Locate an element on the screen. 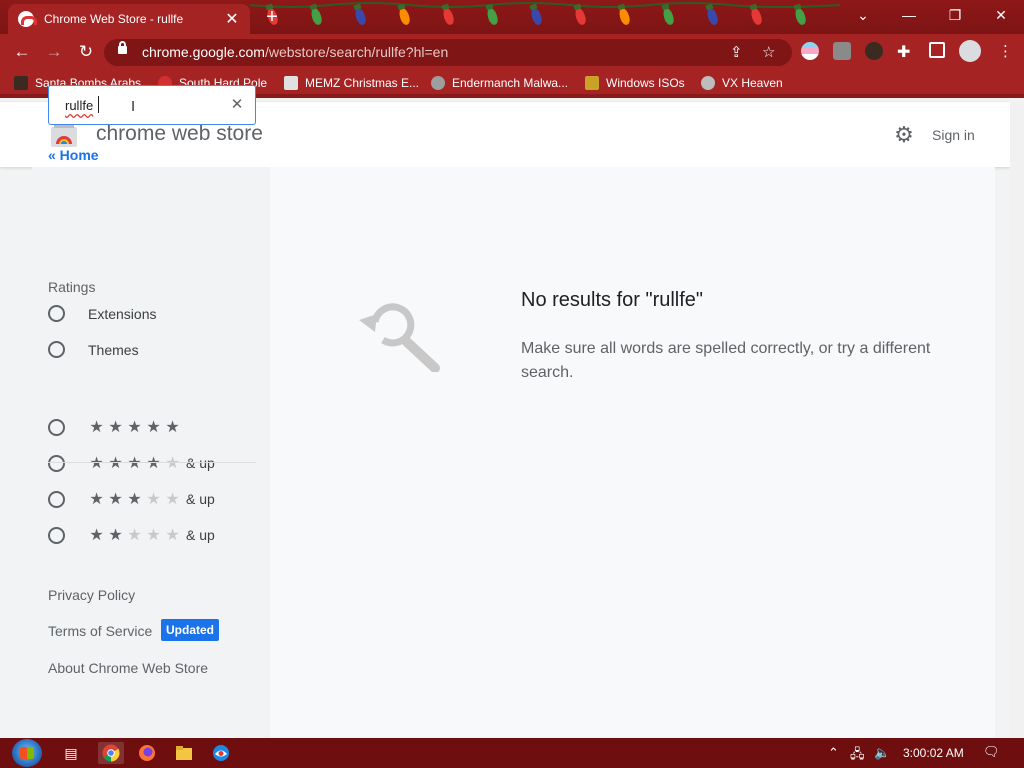 This screenshot has width=1024, height=768. file-explorer-taskbar-icon is located at coordinates (184, 753).